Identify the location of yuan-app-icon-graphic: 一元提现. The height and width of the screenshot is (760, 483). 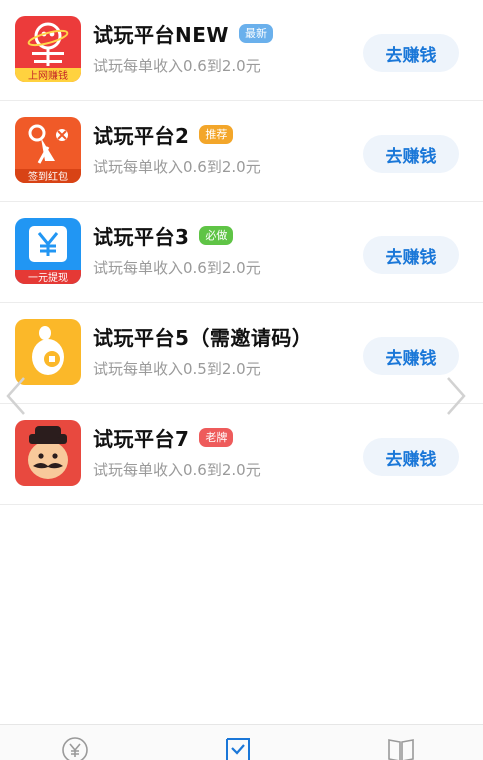
(48, 251).